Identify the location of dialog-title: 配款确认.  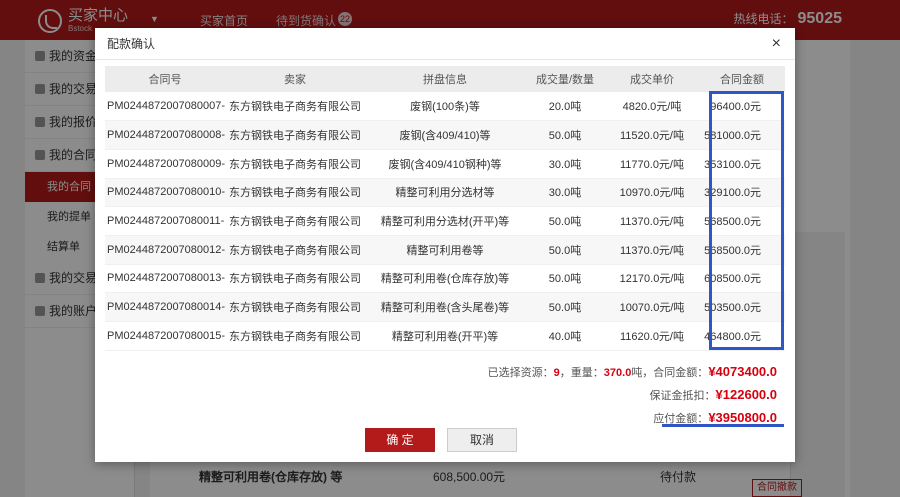
(445, 44).